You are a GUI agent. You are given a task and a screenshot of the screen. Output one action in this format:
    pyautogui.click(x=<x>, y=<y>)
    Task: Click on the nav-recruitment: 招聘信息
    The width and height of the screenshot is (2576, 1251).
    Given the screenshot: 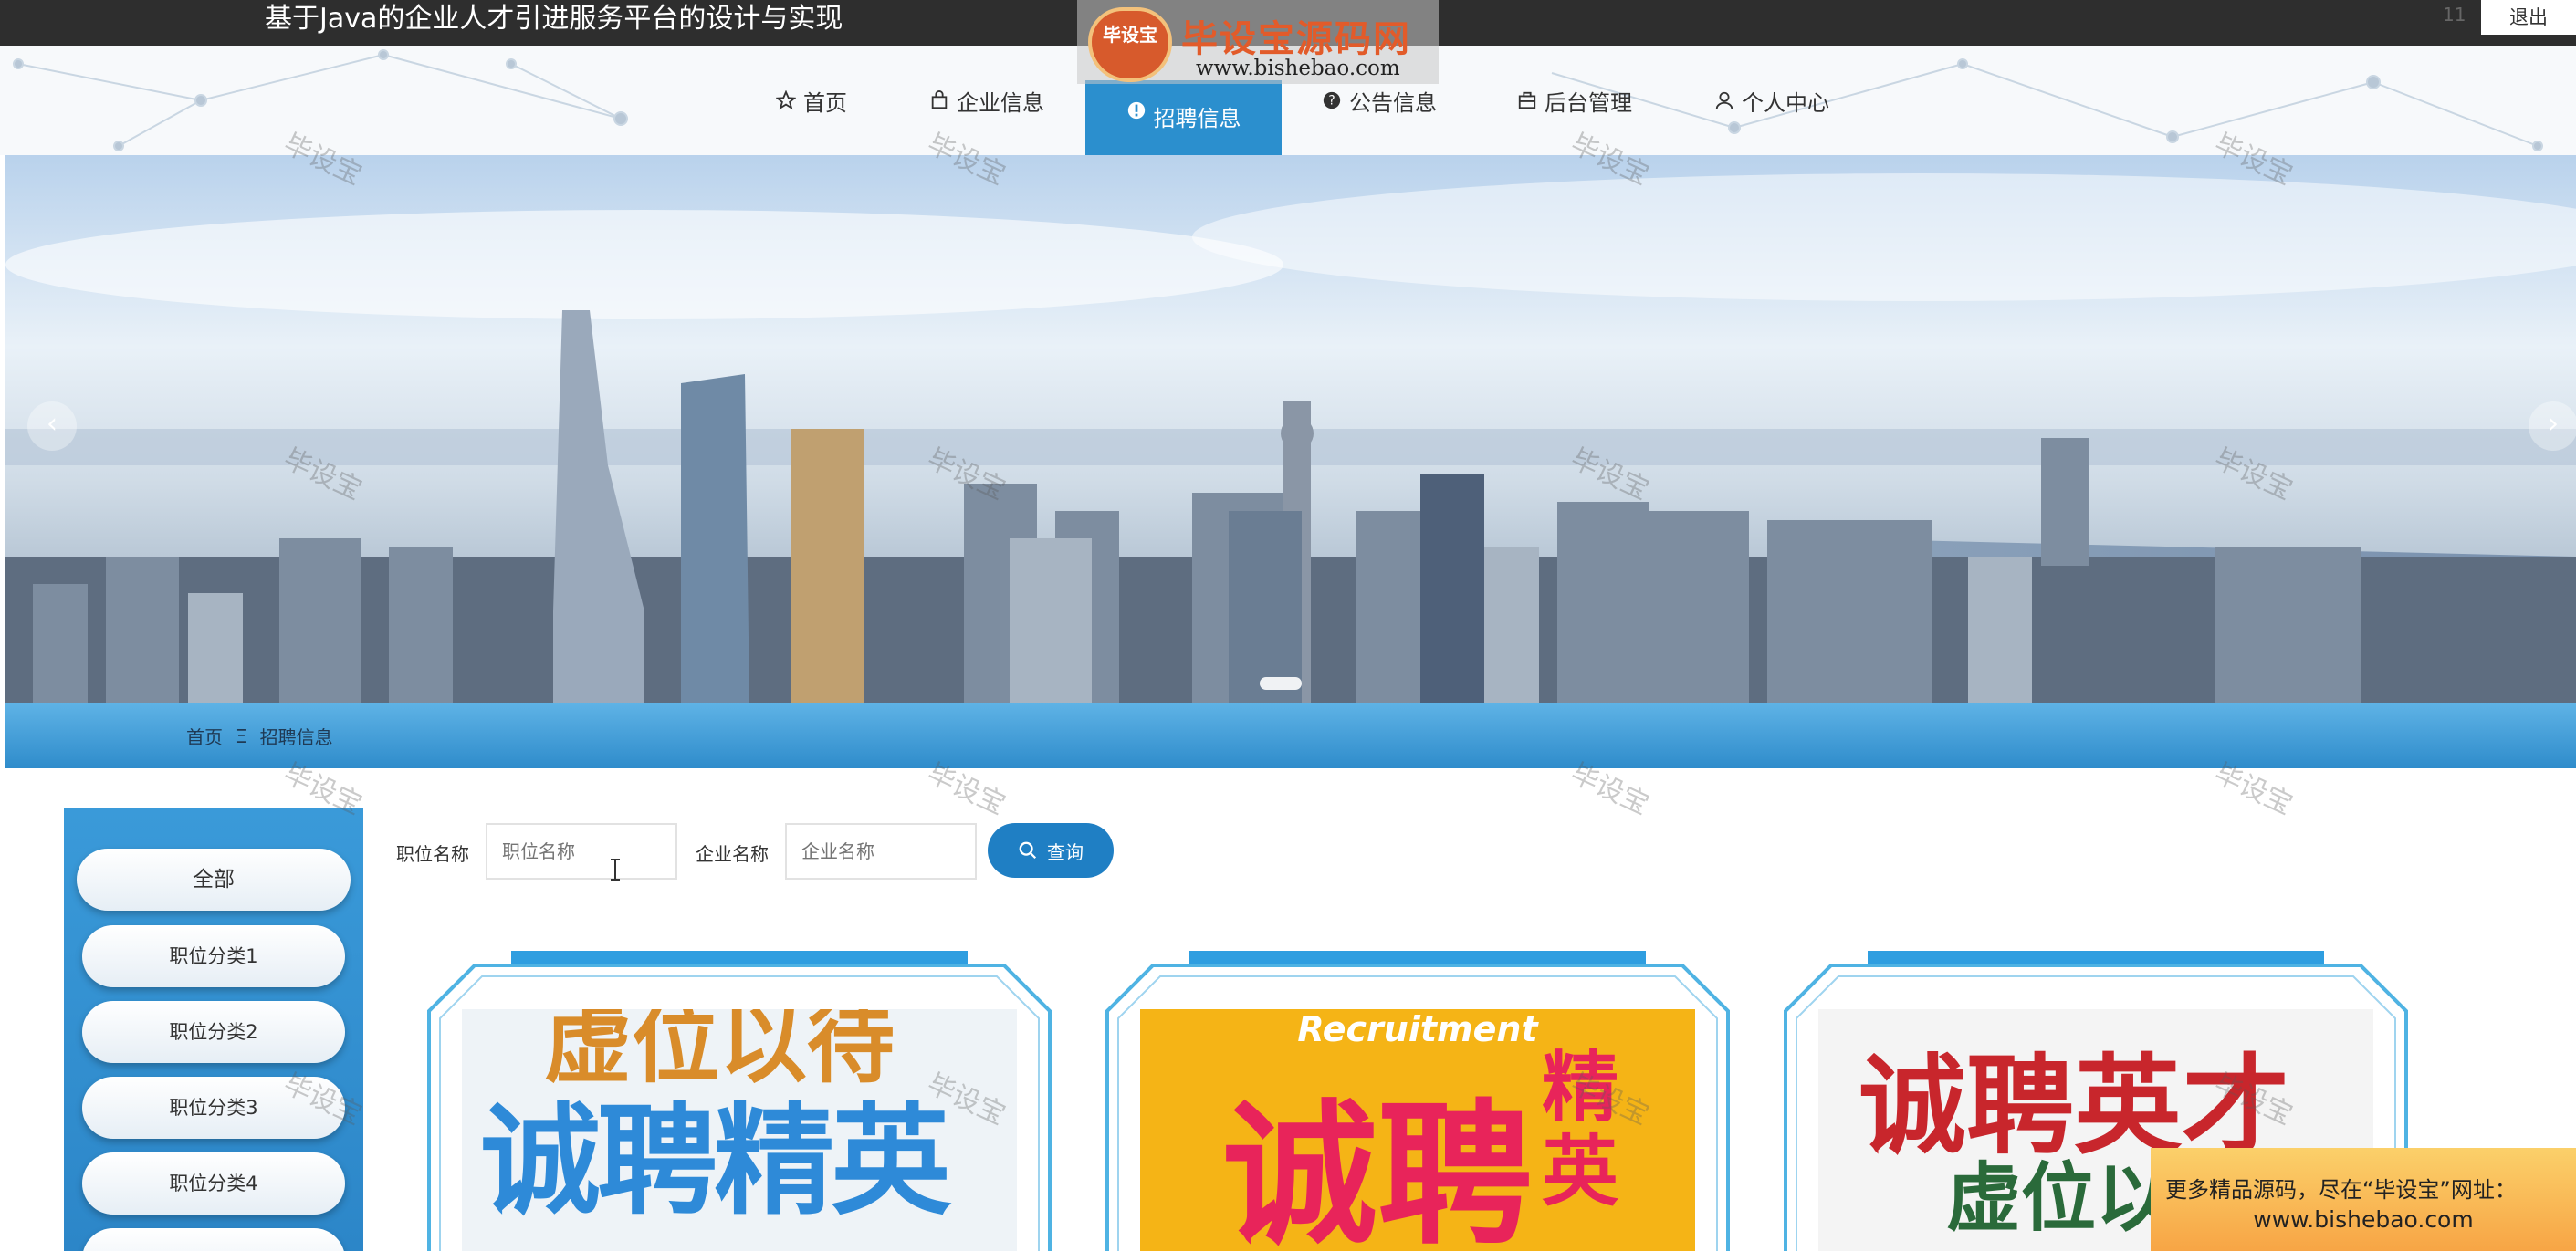 What is the action you would take?
    pyautogui.click(x=1184, y=118)
    